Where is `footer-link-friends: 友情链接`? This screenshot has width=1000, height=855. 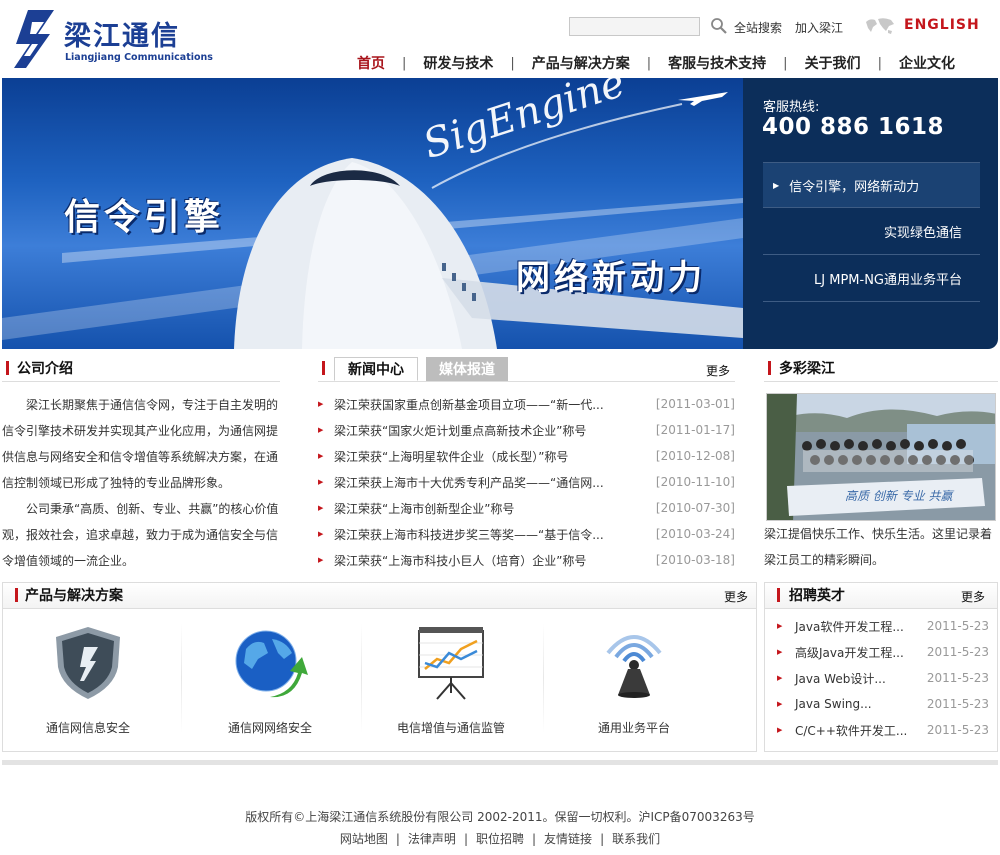
footer-link-friends: 友情链接 is located at coordinates (568, 839).